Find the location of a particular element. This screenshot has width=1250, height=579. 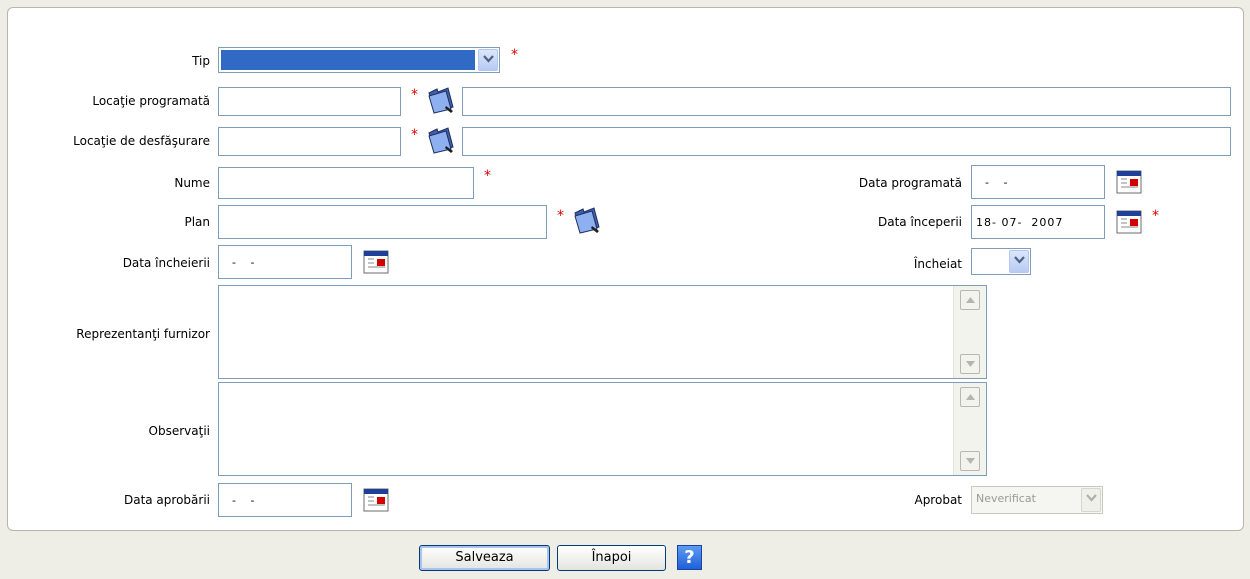

label-observatii: Observaţii is located at coordinates (179, 431).